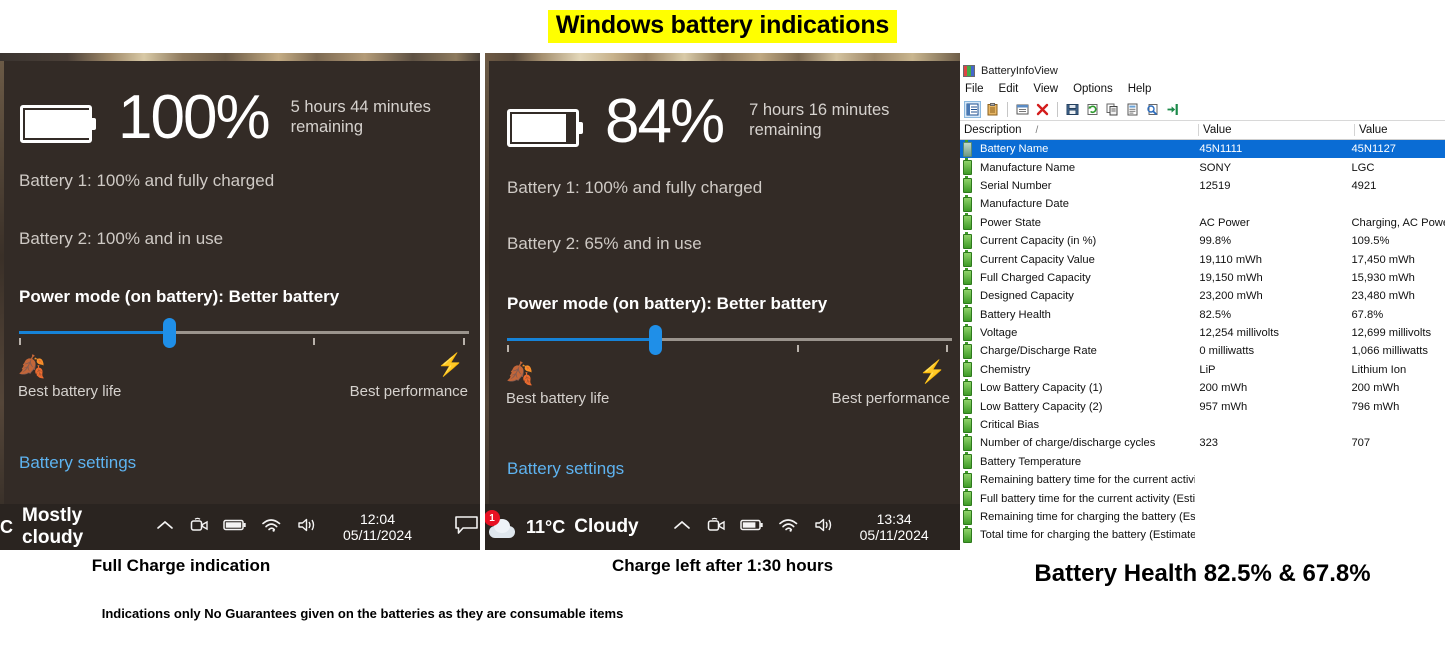 This screenshot has height=654, width=1445. What do you see at coordinates (972, 109) in the screenshot?
I see `properties-view-icon` at bounding box center [972, 109].